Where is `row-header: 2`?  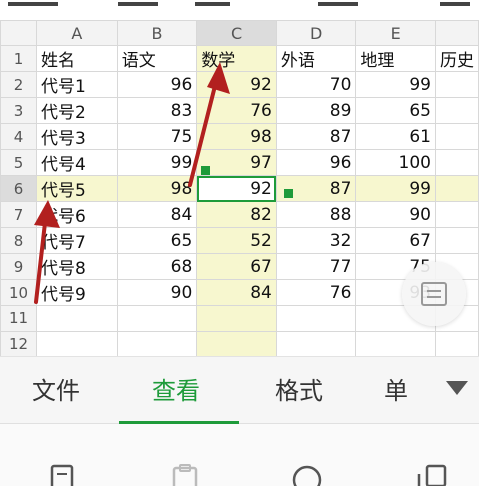
row-header: 2 is located at coordinates (19, 85).